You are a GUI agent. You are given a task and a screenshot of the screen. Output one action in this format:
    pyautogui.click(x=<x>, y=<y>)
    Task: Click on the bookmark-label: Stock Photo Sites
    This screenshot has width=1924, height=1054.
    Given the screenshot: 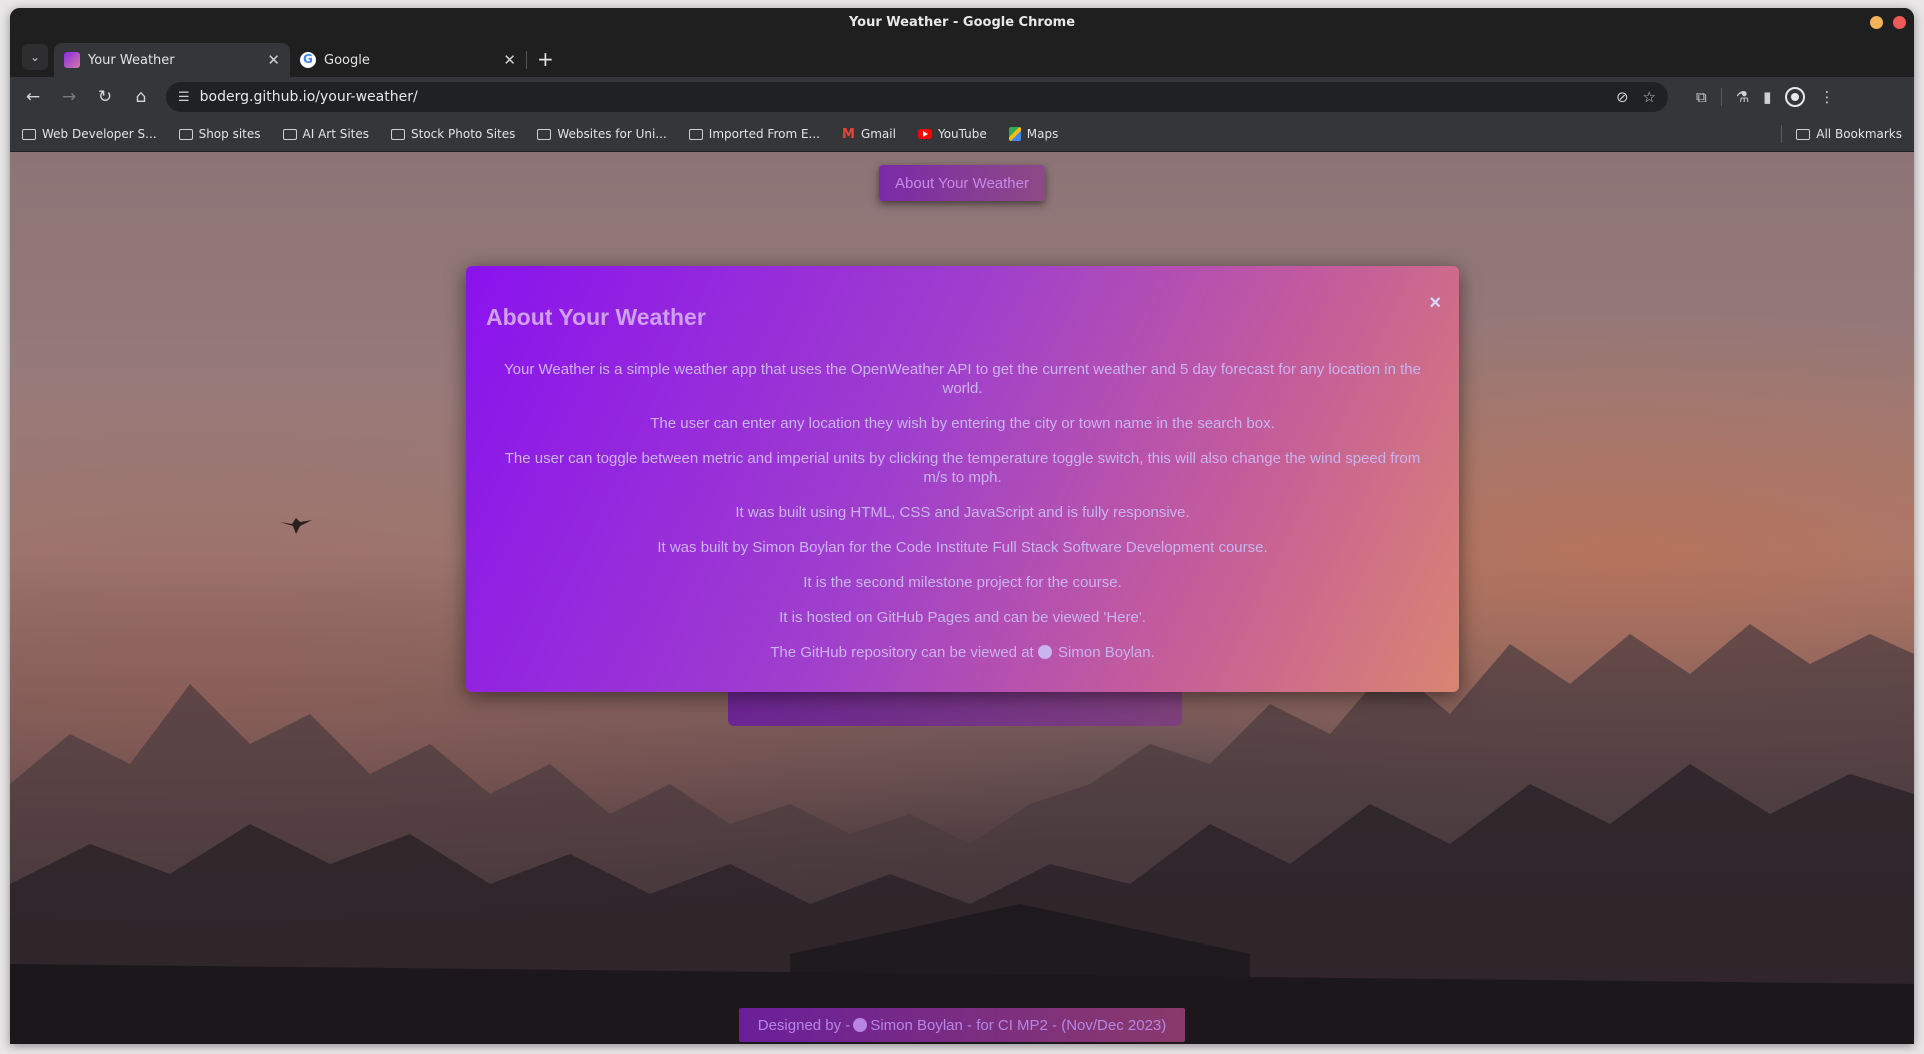 What is the action you would take?
    pyautogui.click(x=463, y=134)
    